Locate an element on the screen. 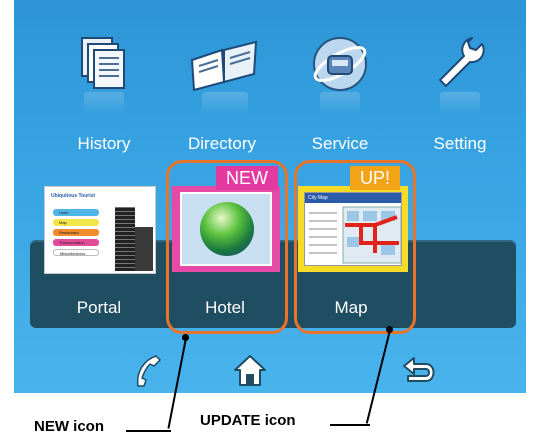 The image size is (540, 436). portal-thumb-item: Miscellaneous is located at coordinates (76, 252).